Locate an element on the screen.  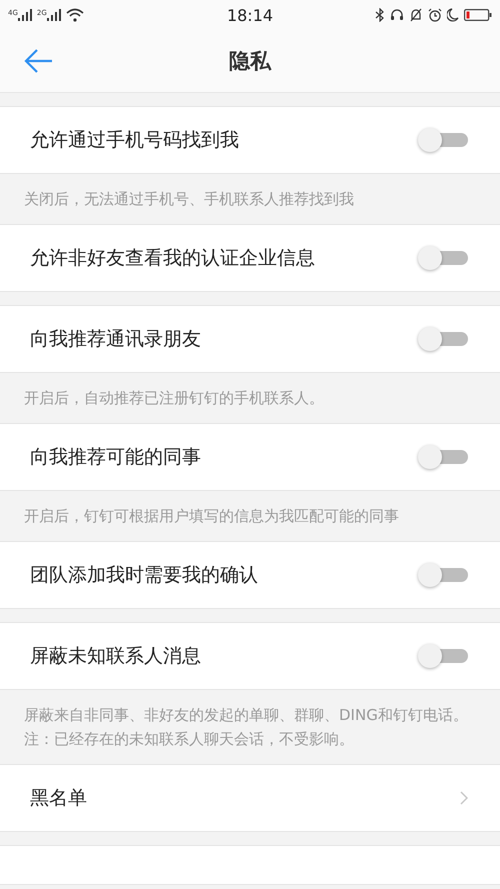
page-title: 隐私 is located at coordinates (250, 61).